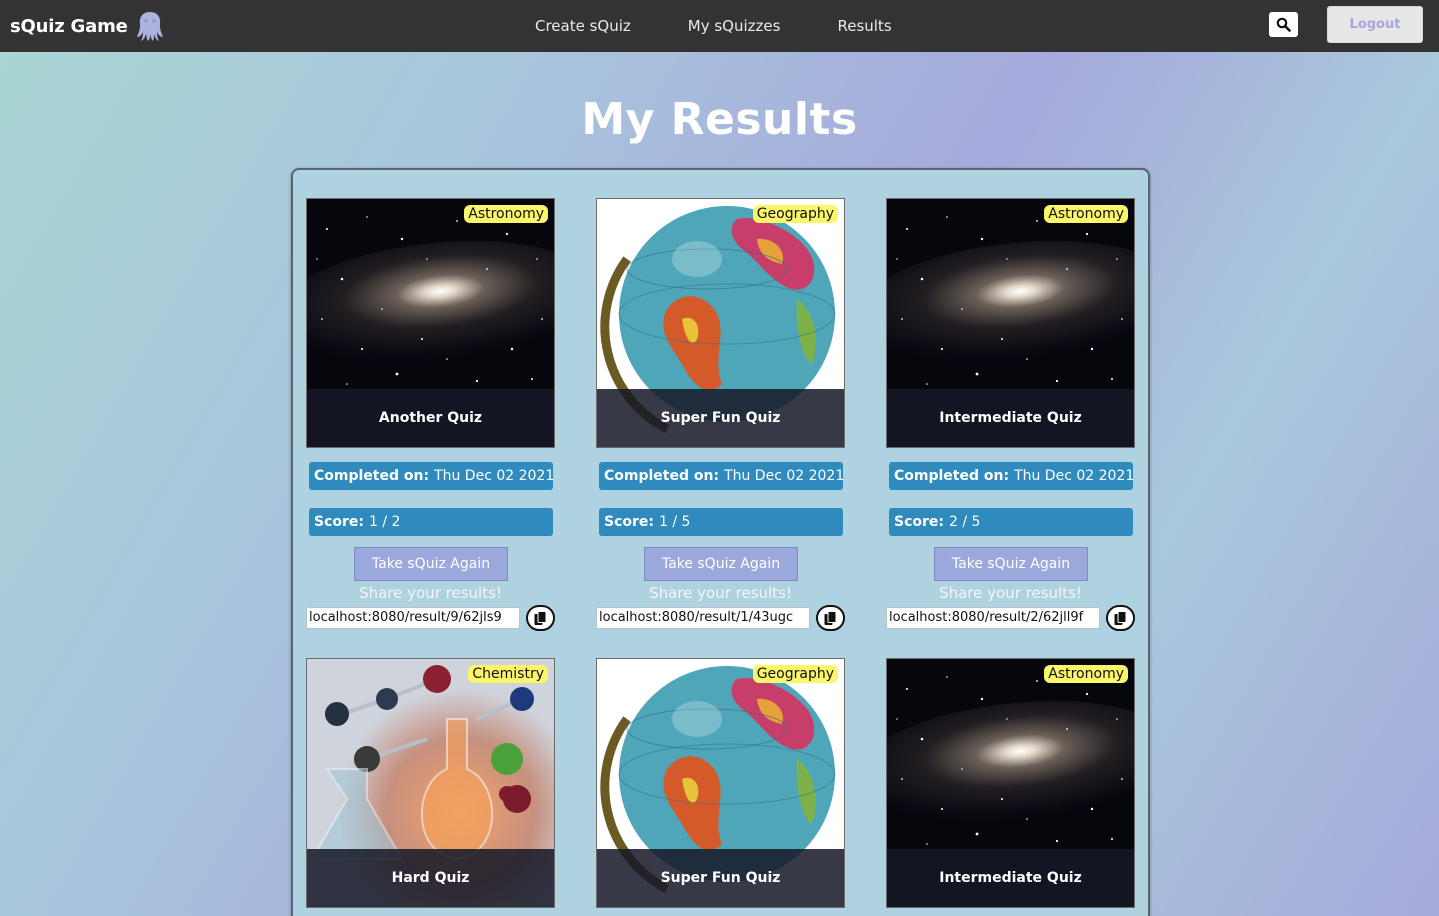 This screenshot has width=1439, height=916. Describe the element at coordinates (413, 618) in the screenshot. I see `share-link-field: localhost:8080/result/9/62jls9` at that location.